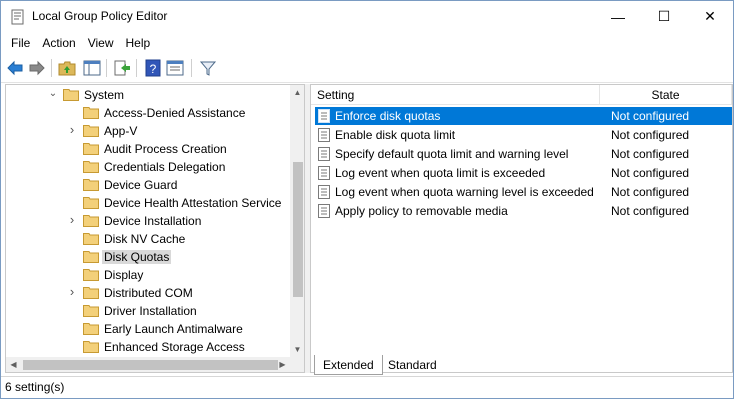 The width and height of the screenshot is (734, 399). I want to click on tree-label: Driver Installation, so click(150, 311).